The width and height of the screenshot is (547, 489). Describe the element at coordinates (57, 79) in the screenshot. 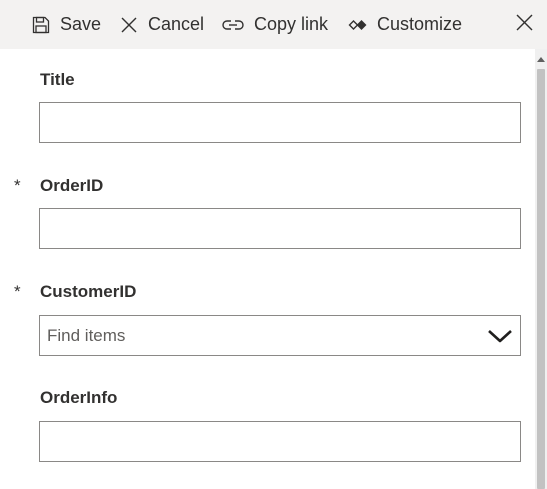

I see `title-label: Title` at that location.